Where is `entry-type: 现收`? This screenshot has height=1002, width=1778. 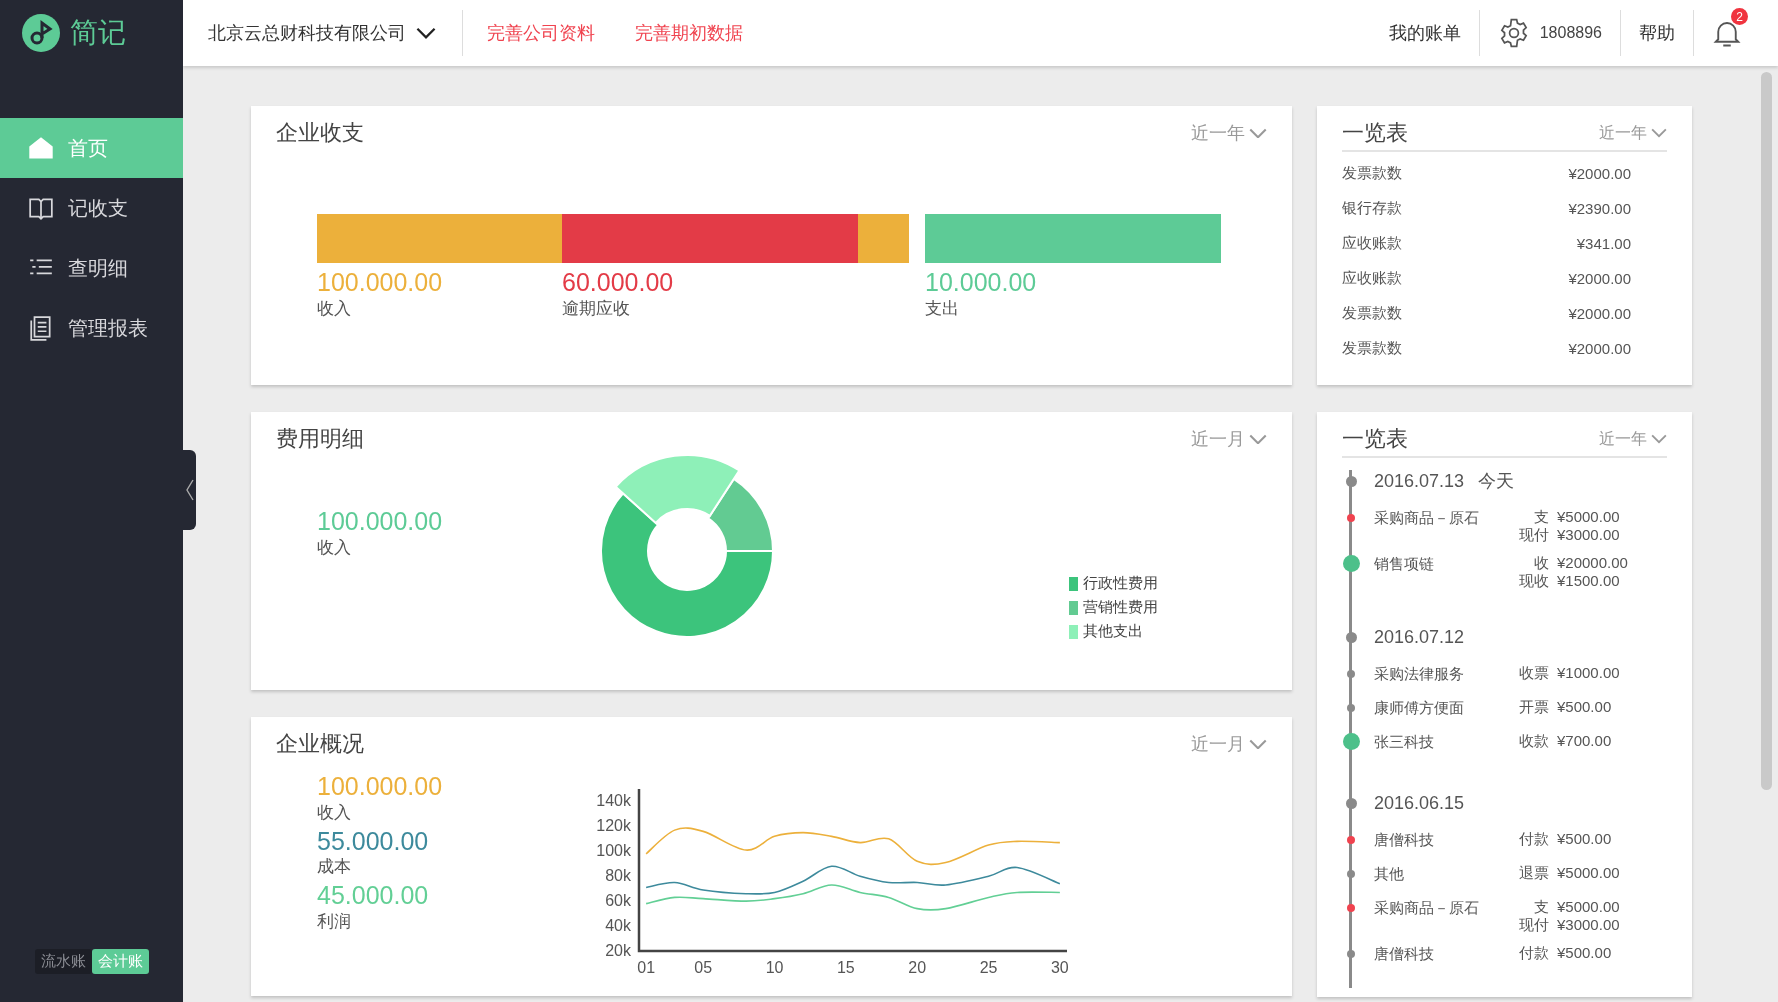 entry-type: 现收 is located at coordinates (1533, 581).